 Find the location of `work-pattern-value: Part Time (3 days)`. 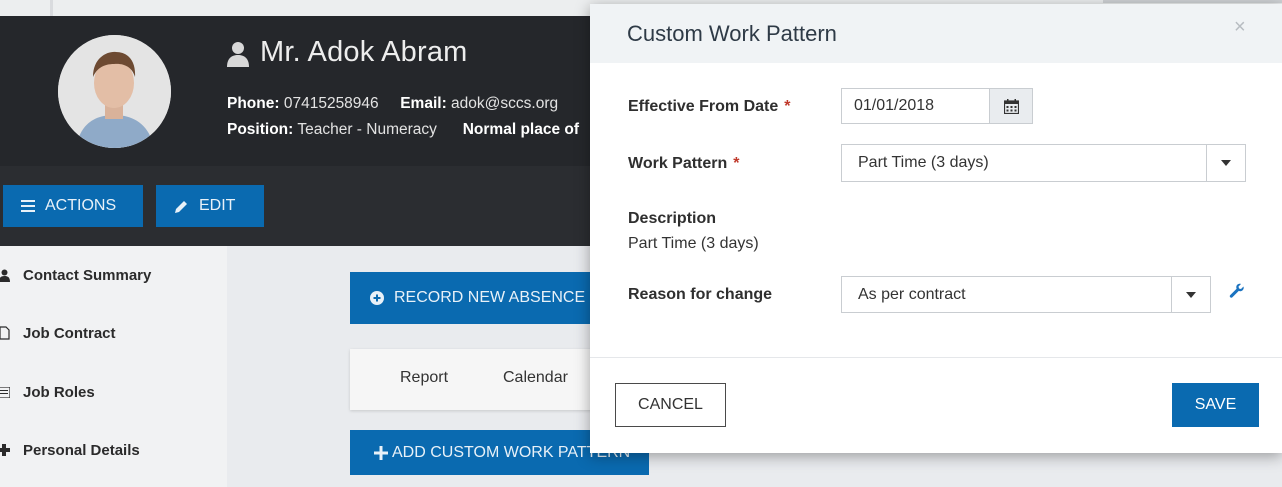

work-pattern-value: Part Time (3 days) is located at coordinates (923, 162).